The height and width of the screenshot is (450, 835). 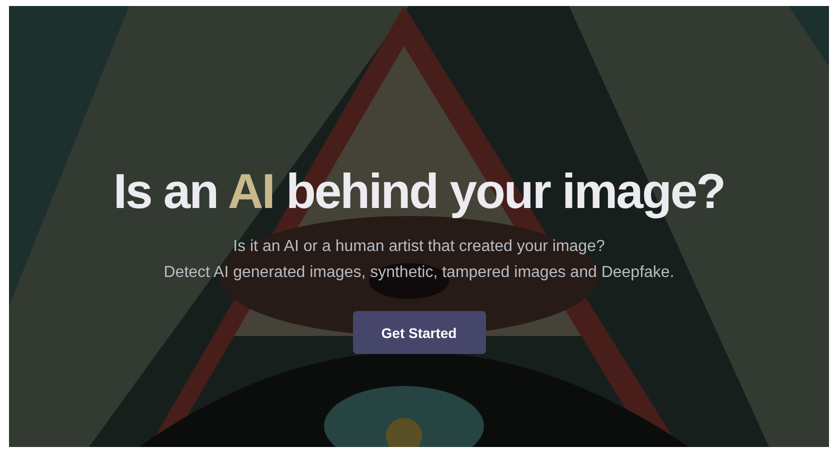 I want to click on hero-subtitle: Detect AI generated images, synthetic, tampered images and Deepfake., so click(x=419, y=273).